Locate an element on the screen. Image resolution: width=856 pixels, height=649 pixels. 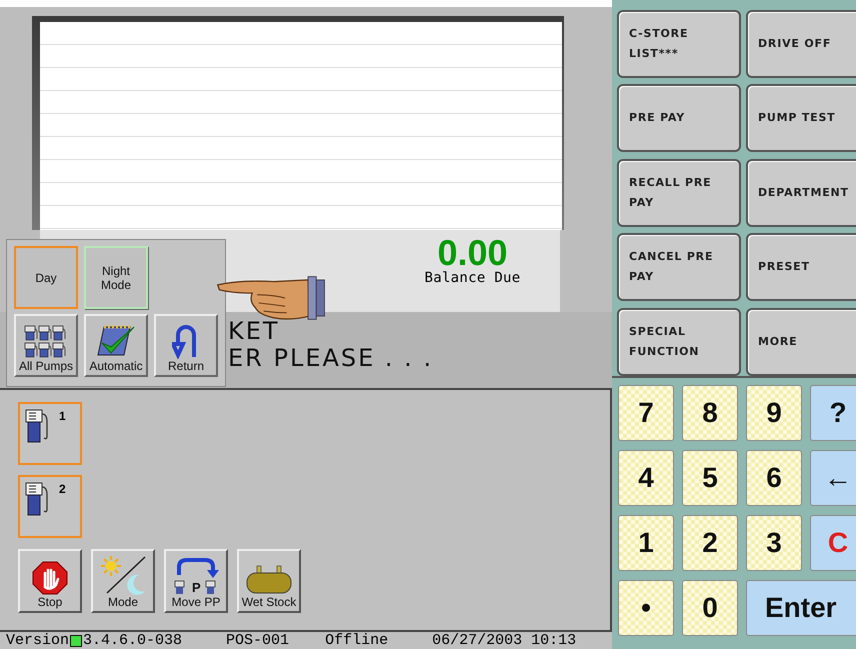
function-button: RECALL PRE PAY is located at coordinates (679, 192).